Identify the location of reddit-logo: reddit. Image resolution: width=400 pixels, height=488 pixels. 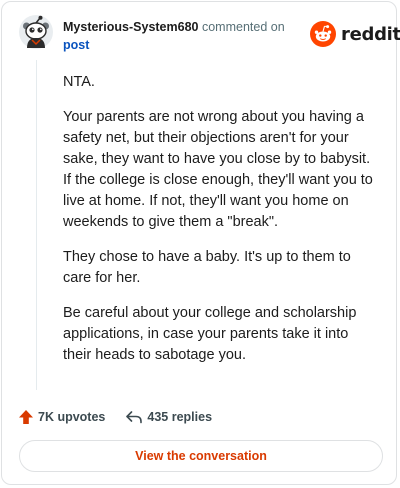
(355, 34).